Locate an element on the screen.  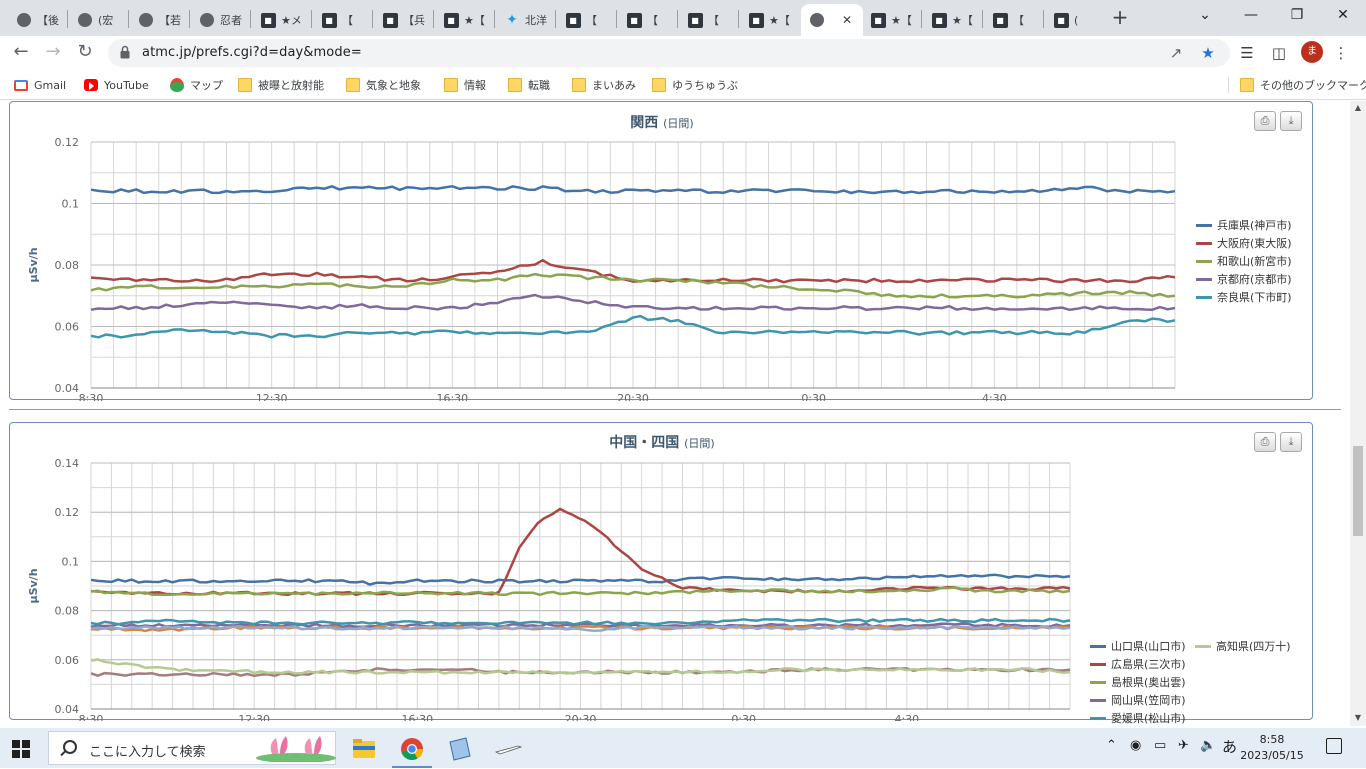
bookmark-item: 転職 is located at coordinates (529, 85).